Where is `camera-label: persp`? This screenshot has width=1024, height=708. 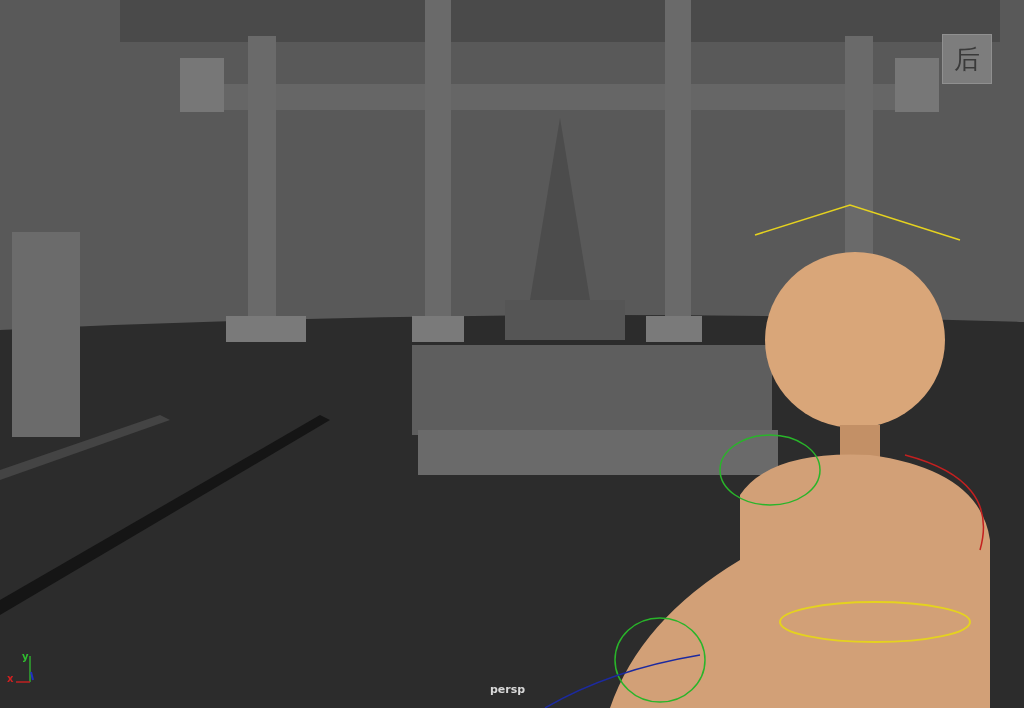 camera-label: persp is located at coordinates (508, 689).